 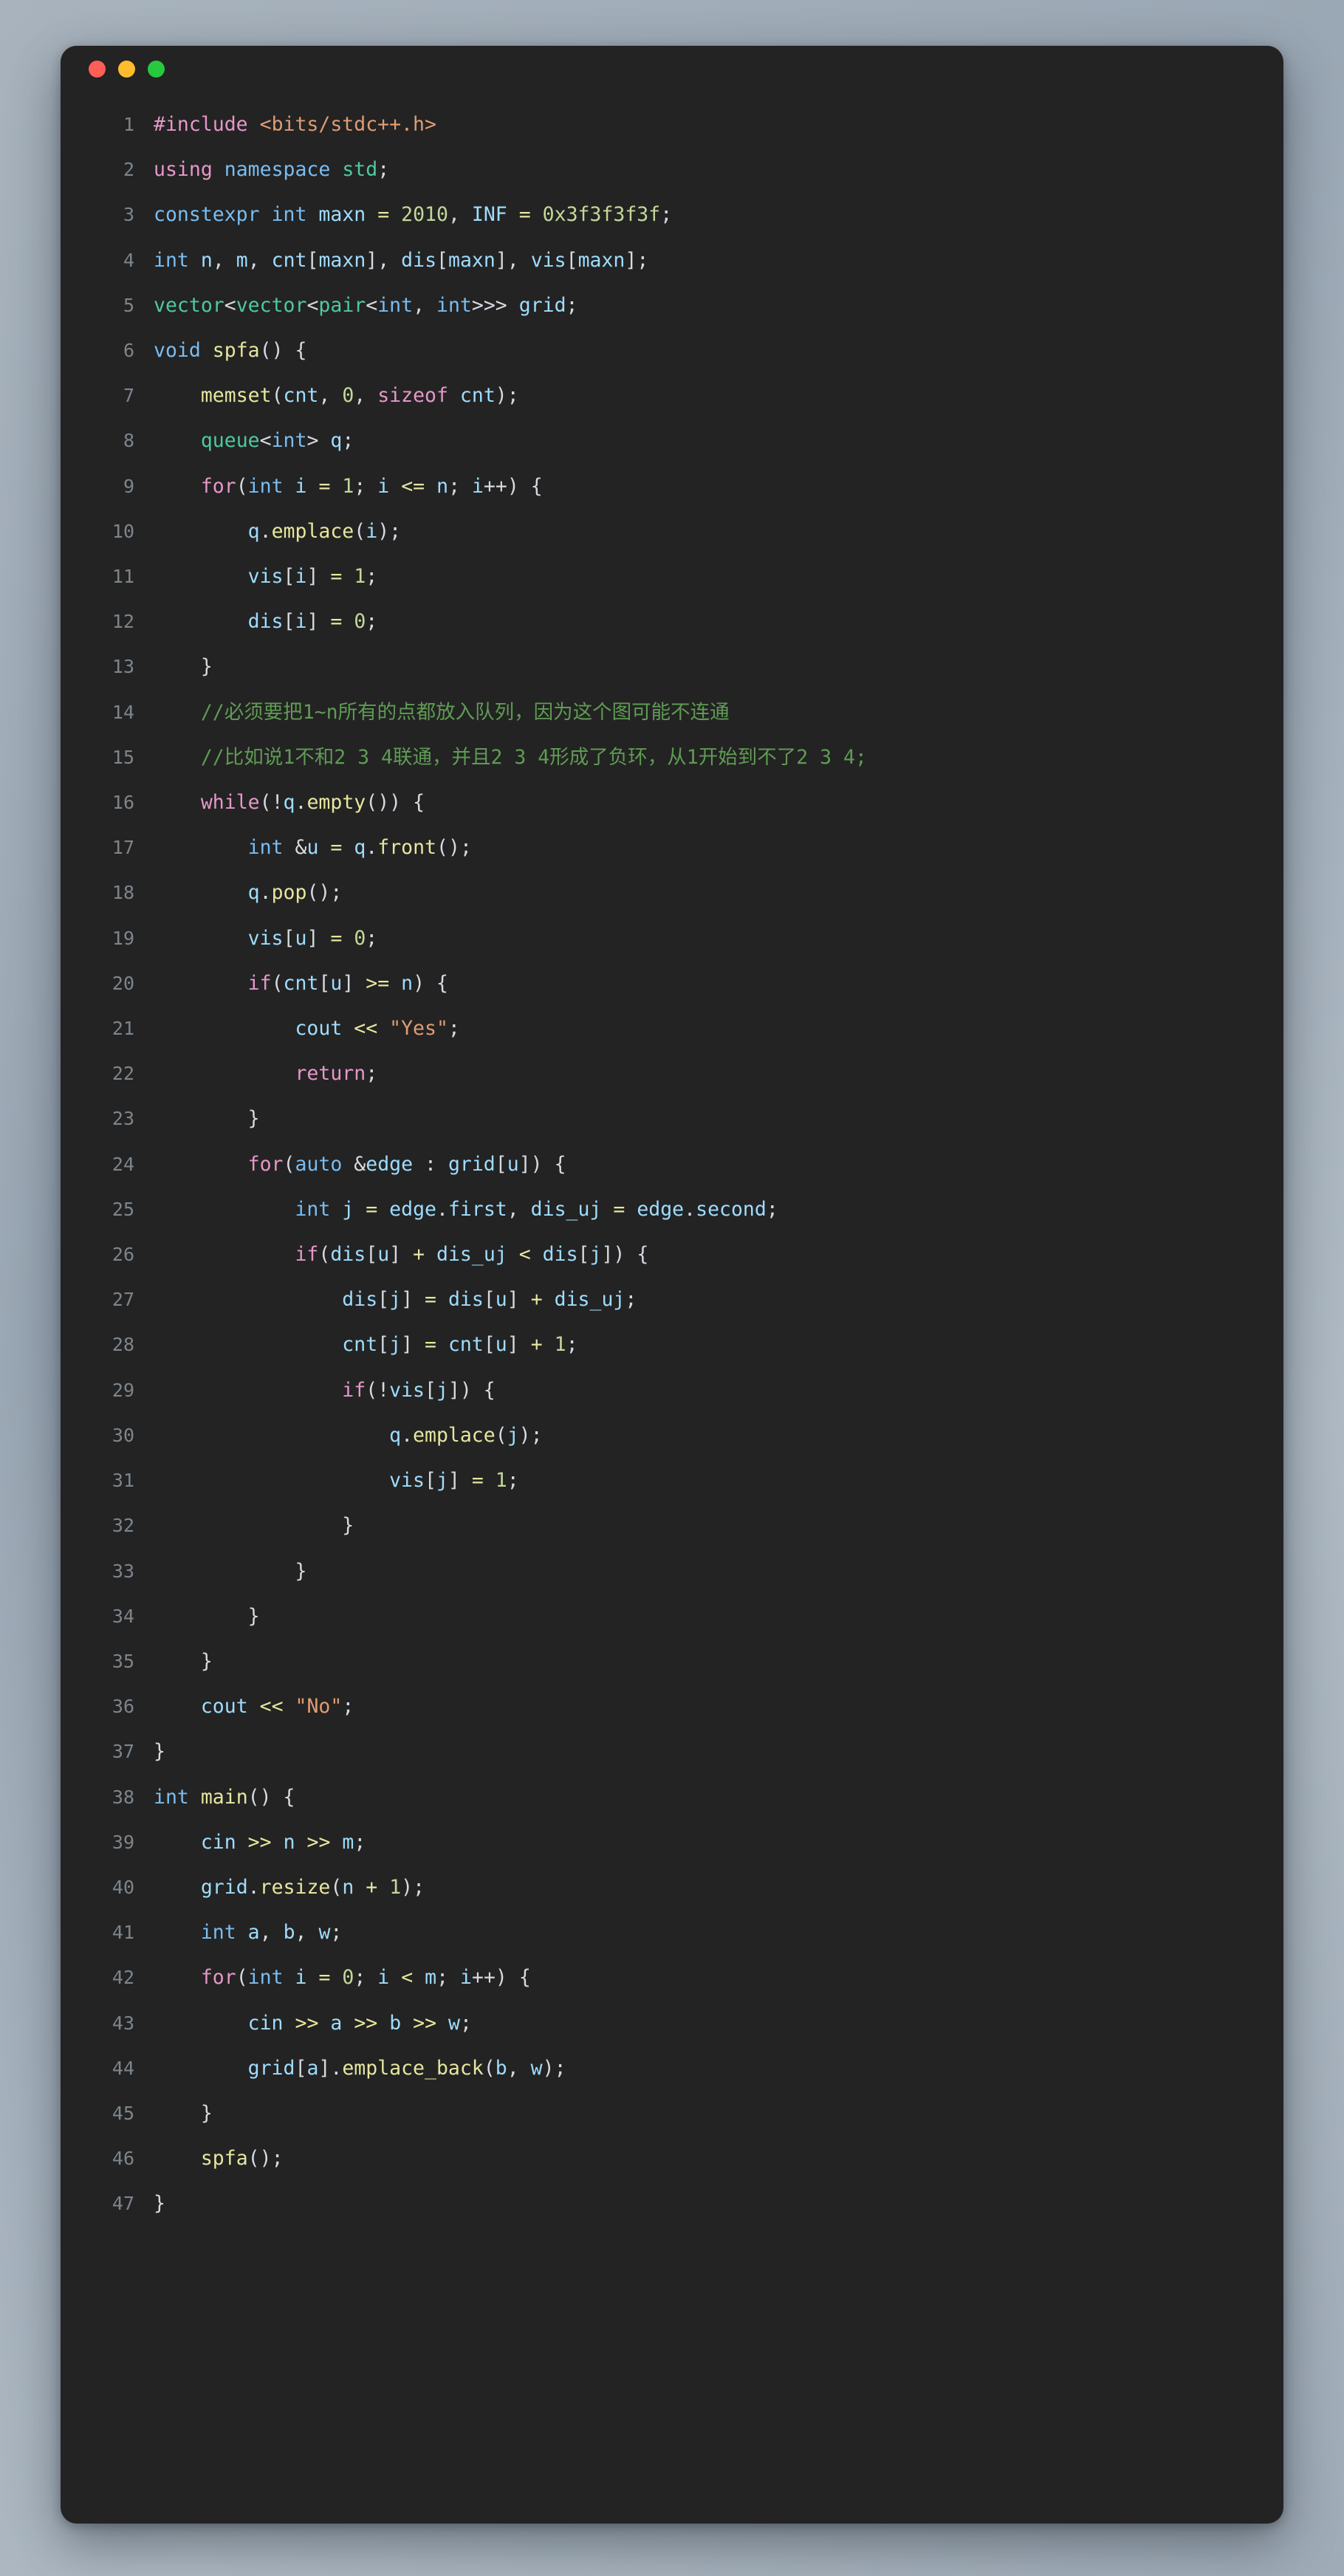 I want to click on line-content: for(int i = 1; i <= n; i++) {, so click(x=372, y=486).